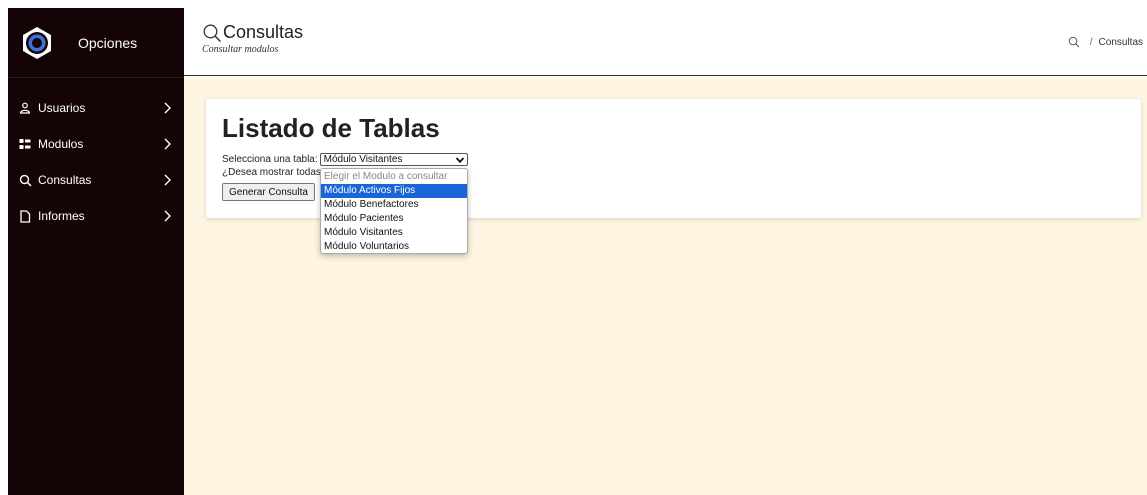  I want to click on page-title-text: Consultas, so click(263, 32).